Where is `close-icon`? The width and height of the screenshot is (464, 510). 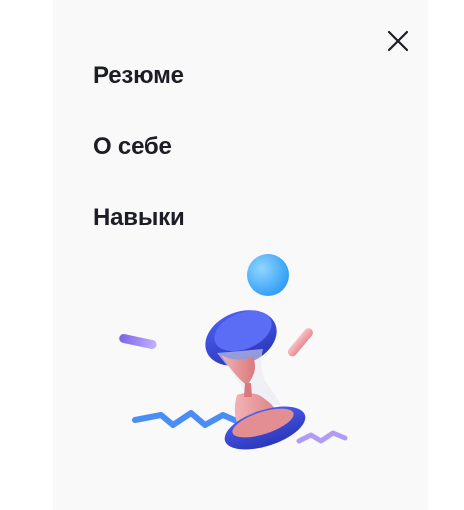 close-icon is located at coordinates (398, 41).